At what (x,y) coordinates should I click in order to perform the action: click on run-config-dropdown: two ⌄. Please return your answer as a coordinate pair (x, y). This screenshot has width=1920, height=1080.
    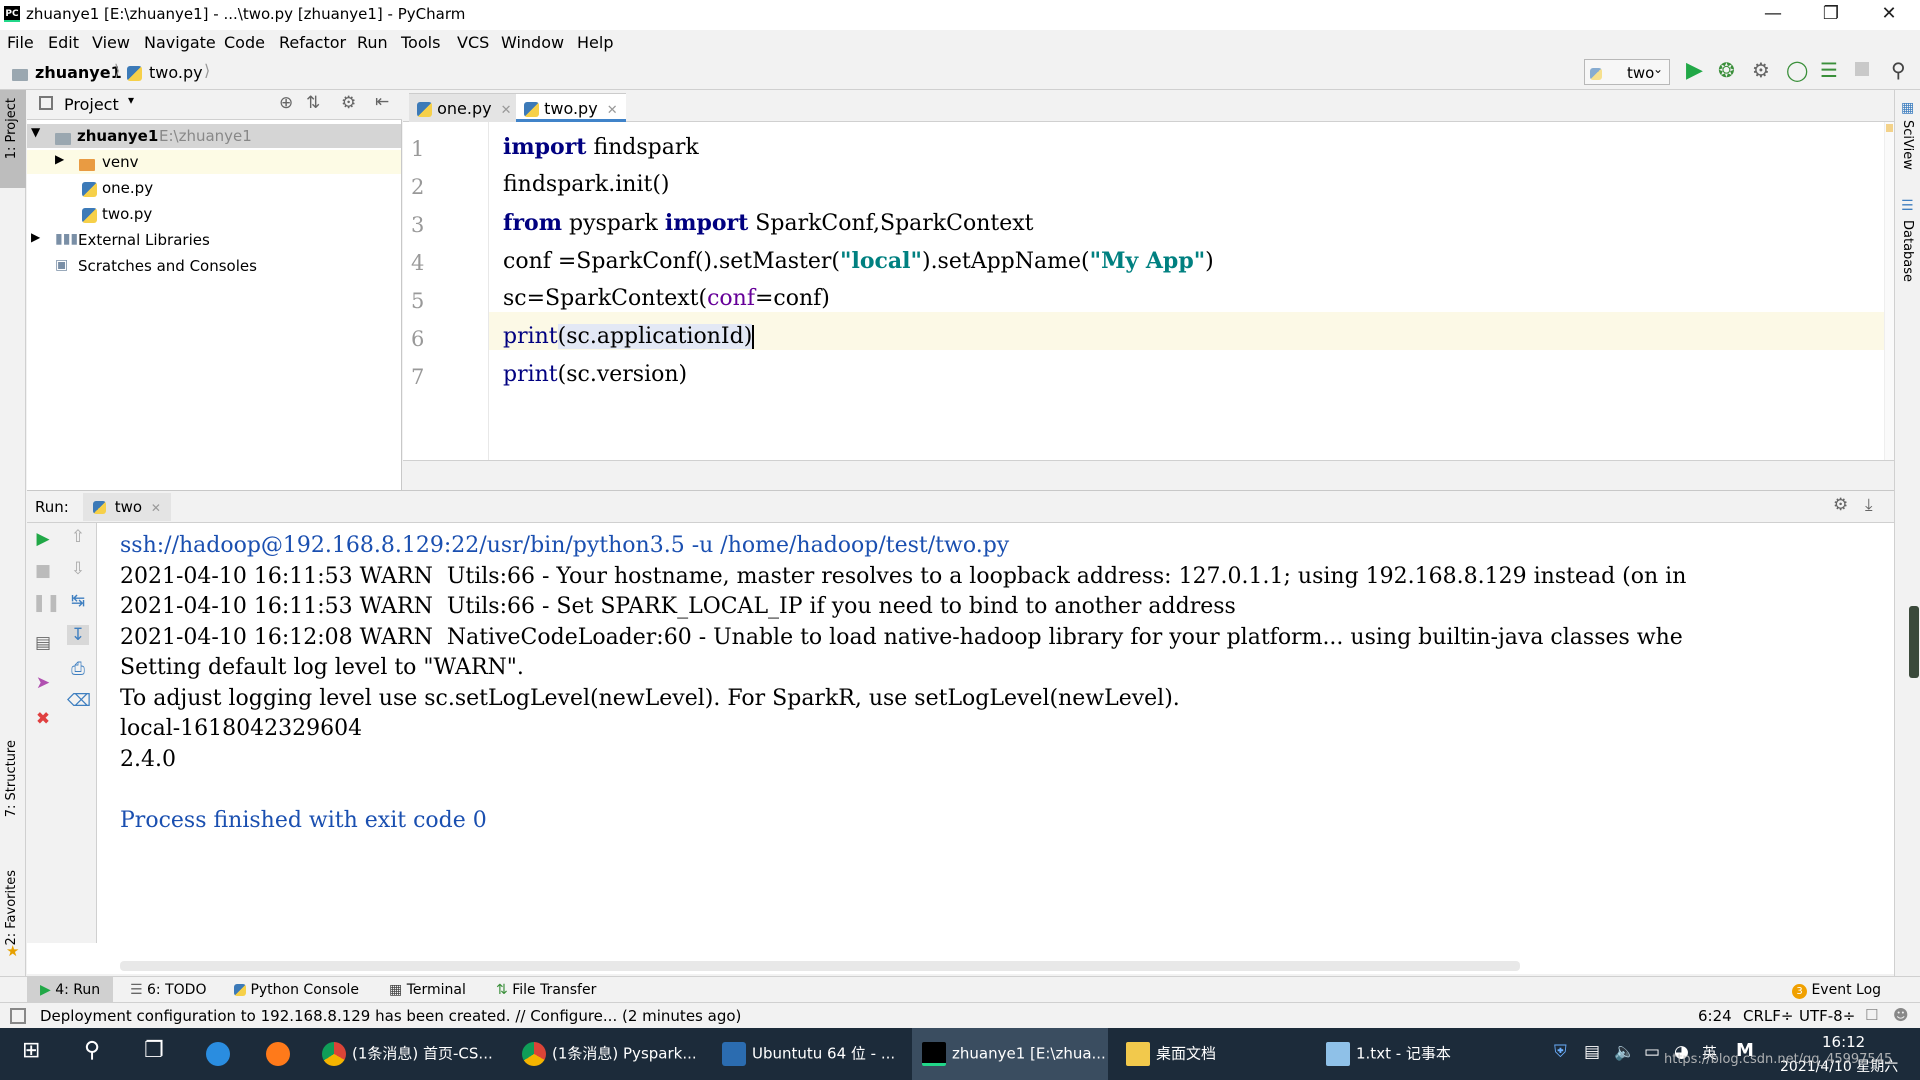
    Looking at the image, I should click on (1627, 72).